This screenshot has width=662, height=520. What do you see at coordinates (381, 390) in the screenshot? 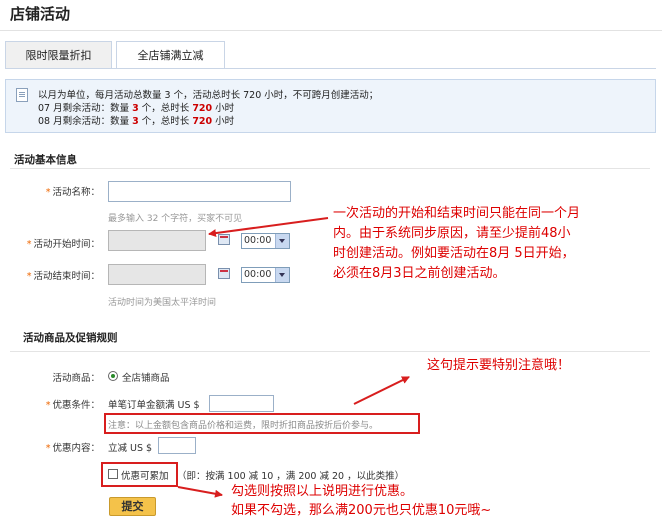
I see `arrow-to-annotation-note` at bounding box center [381, 390].